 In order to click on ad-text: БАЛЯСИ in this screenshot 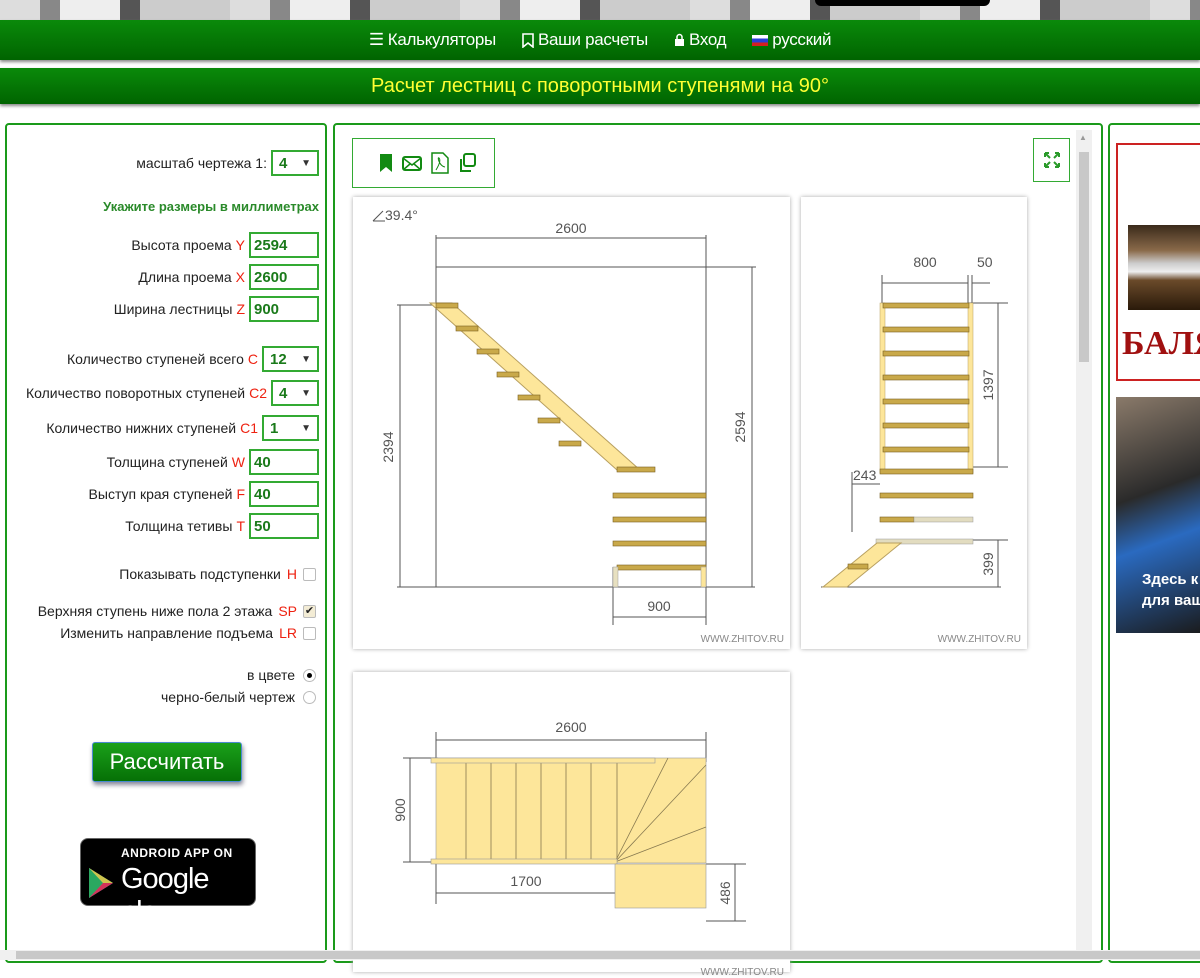, I will do `click(1161, 343)`.